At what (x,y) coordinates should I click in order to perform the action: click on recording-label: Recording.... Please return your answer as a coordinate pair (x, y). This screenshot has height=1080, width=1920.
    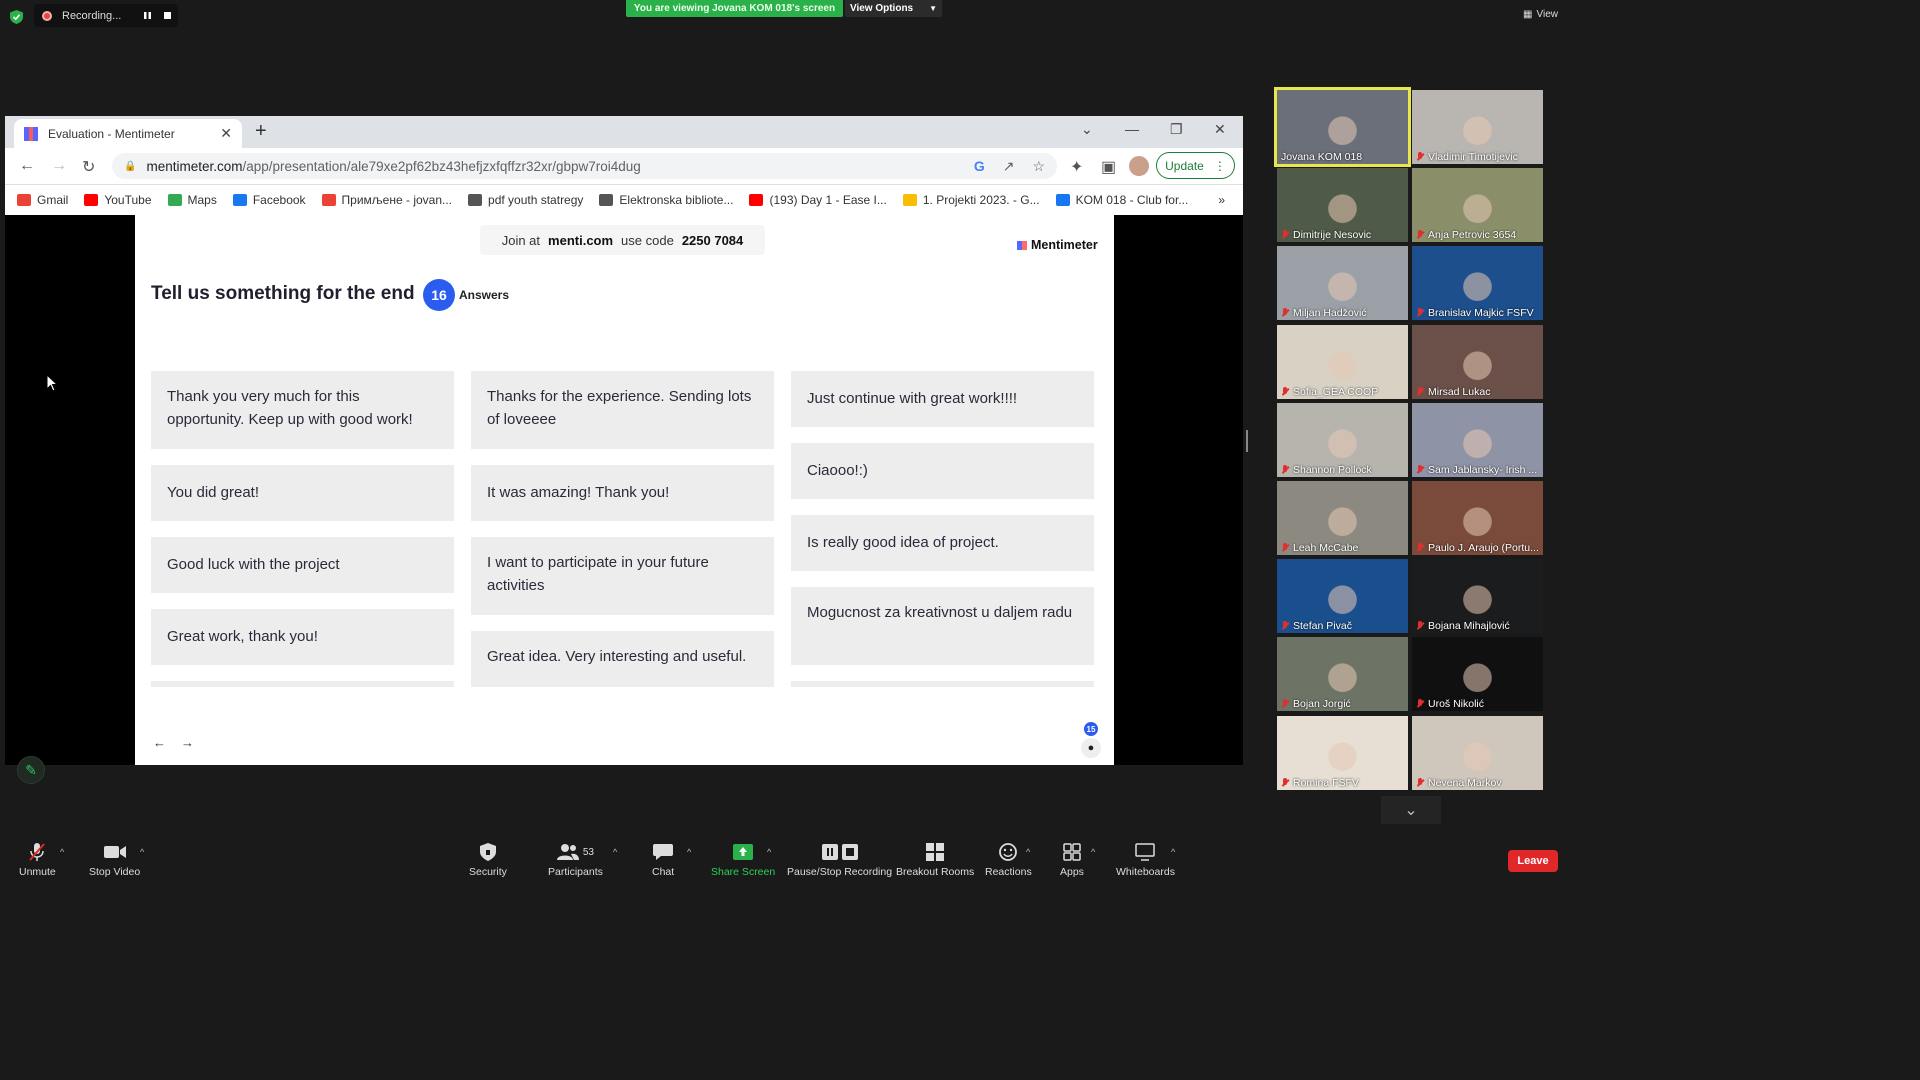
    Looking at the image, I should click on (92, 15).